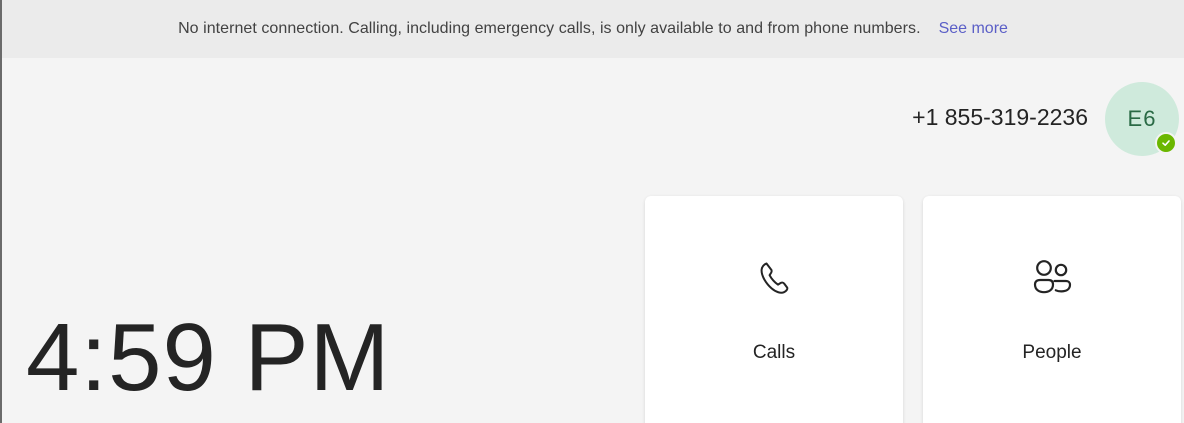  What do you see at coordinates (208, 357) in the screenshot?
I see `clock-time: 4:59 PM` at bounding box center [208, 357].